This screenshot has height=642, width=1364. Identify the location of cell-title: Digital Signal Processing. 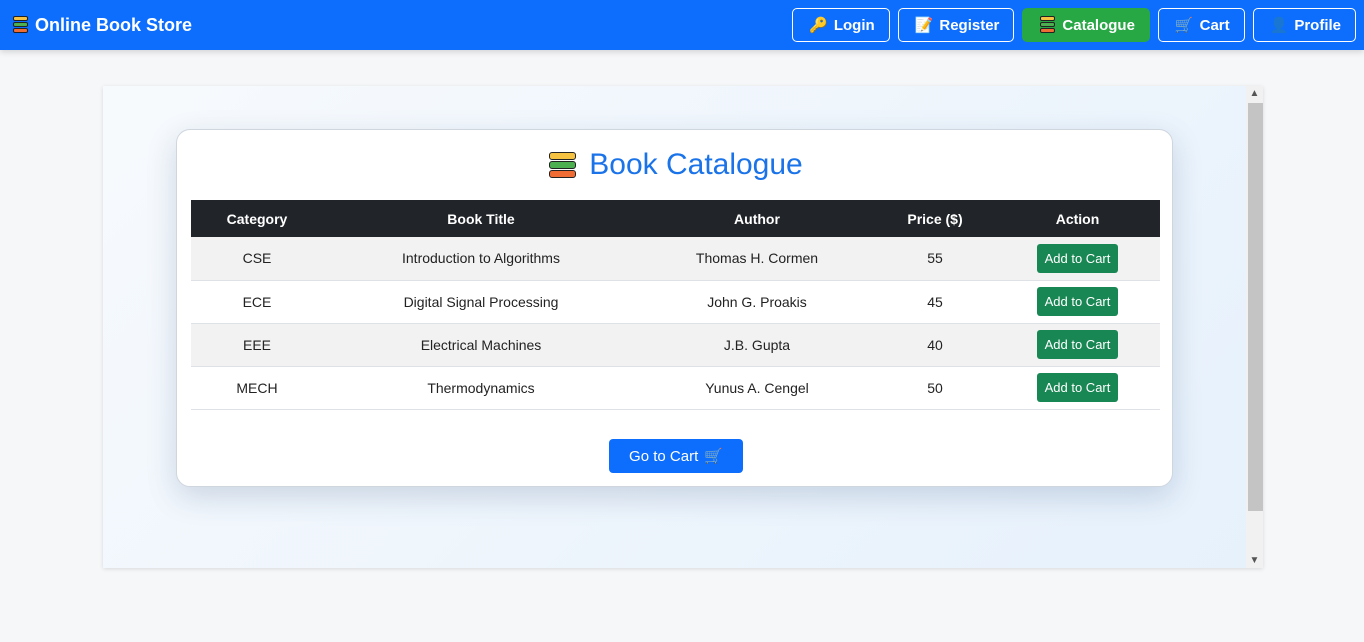
(481, 302).